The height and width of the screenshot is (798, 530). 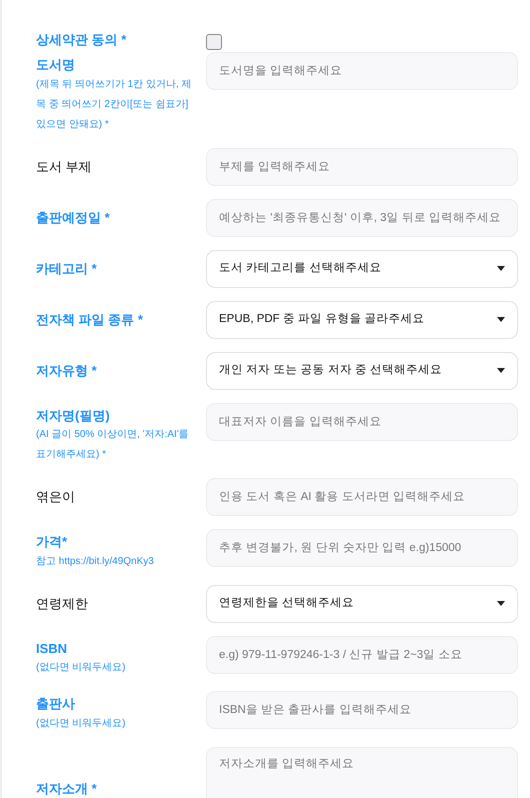 I want to click on select-dropdown: 도서 카테고리를 선택해주세요, so click(x=362, y=269).